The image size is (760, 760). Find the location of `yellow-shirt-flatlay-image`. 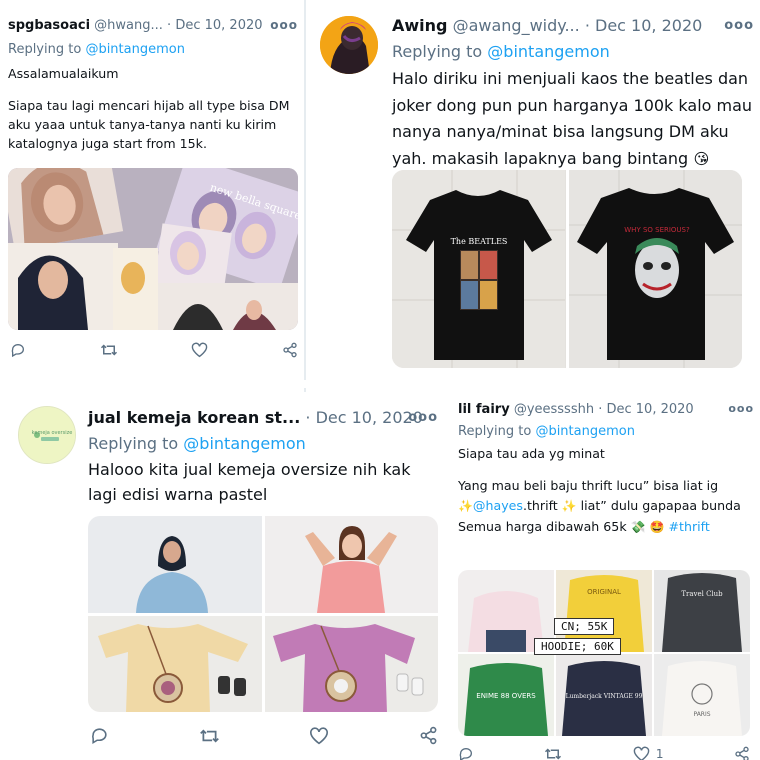

yellow-shirt-flatlay-image is located at coordinates (175, 663).